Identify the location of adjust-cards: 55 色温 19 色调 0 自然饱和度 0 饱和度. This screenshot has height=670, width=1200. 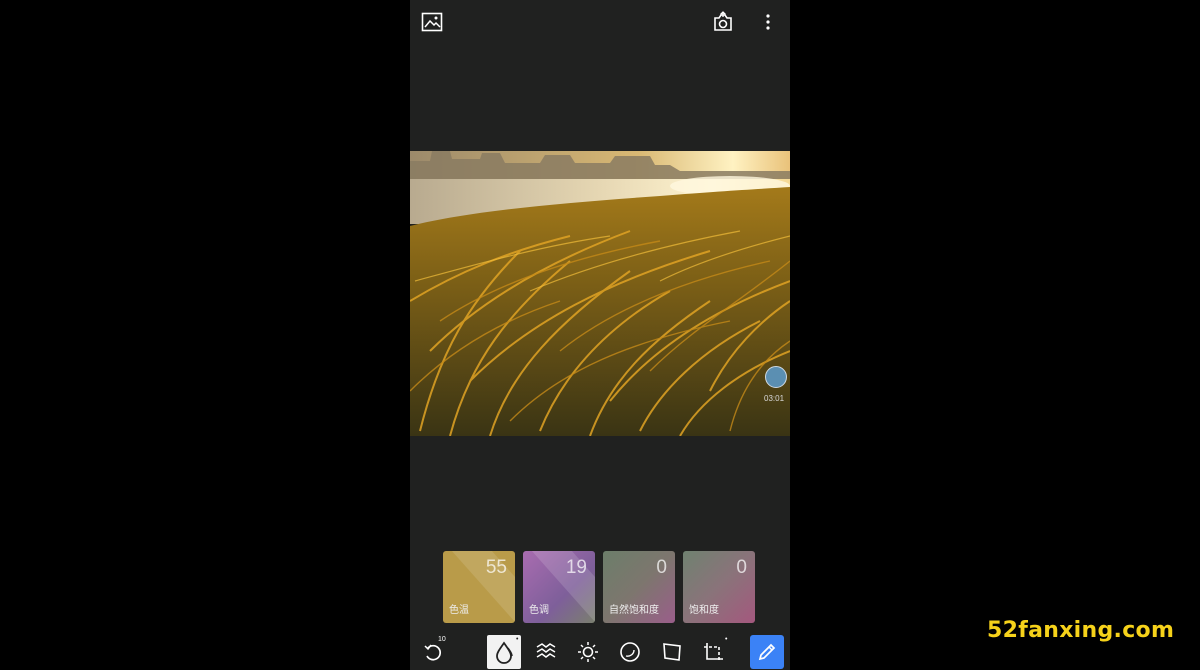
(600, 587).